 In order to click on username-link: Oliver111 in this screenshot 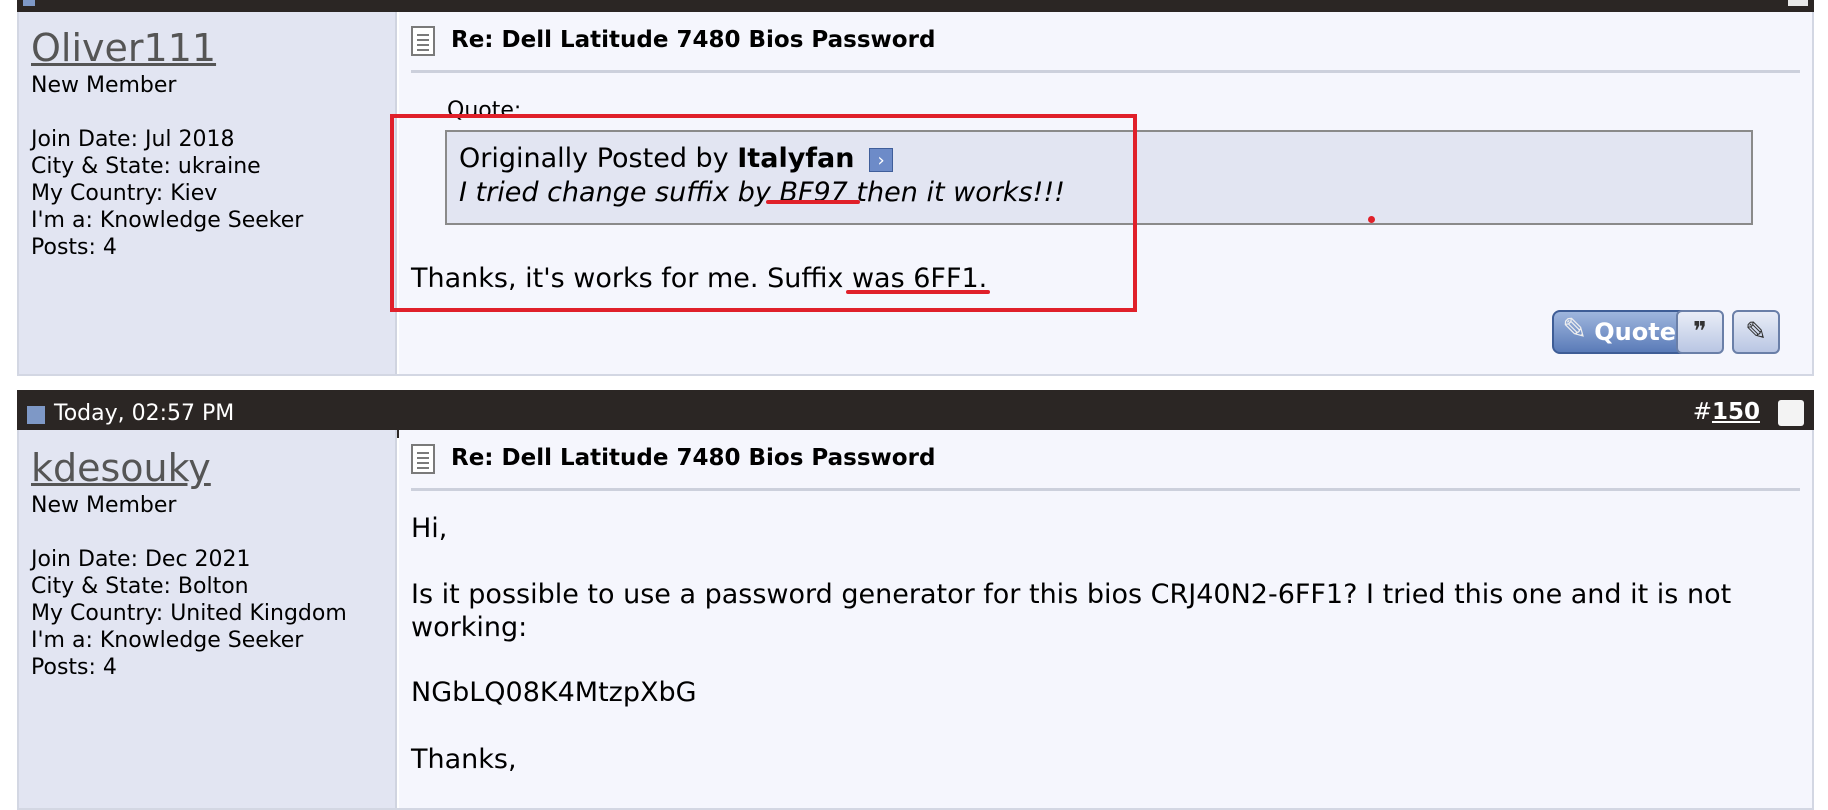, I will do `click(207, 48)`.